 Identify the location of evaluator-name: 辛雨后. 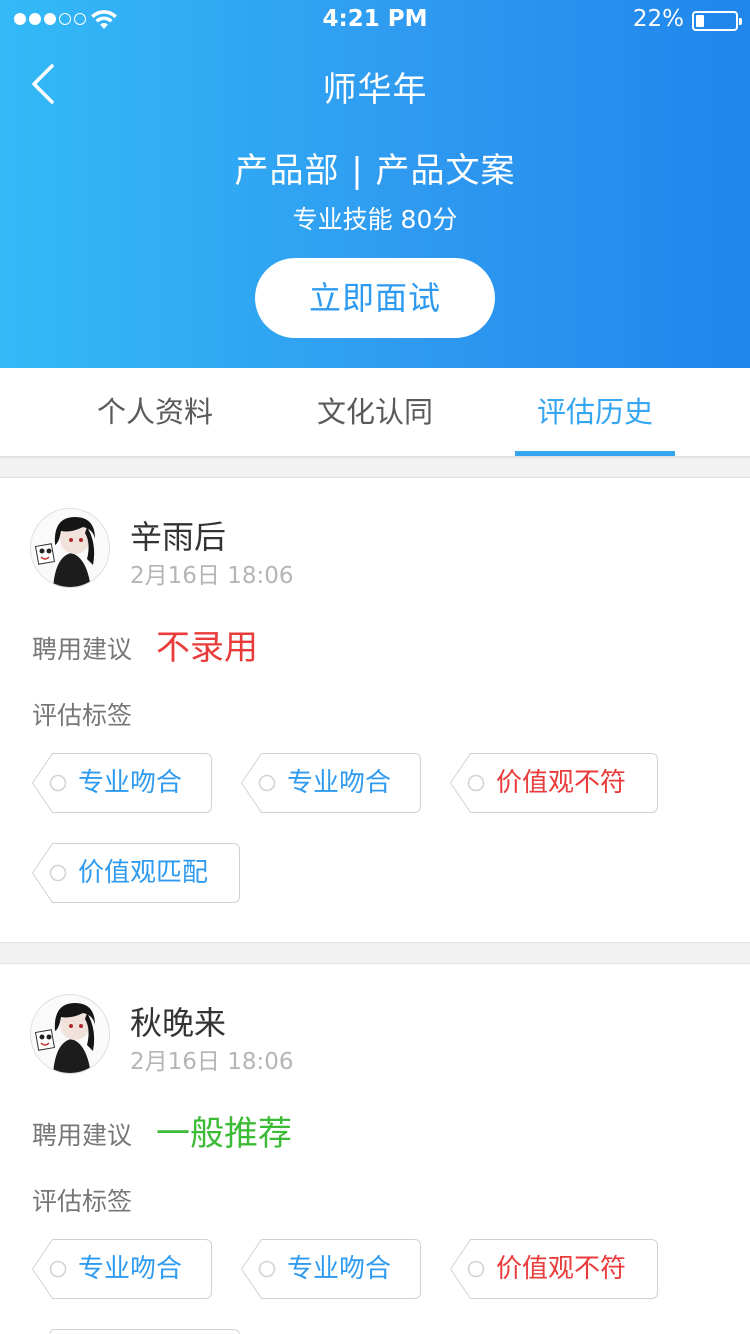
(178, 537).